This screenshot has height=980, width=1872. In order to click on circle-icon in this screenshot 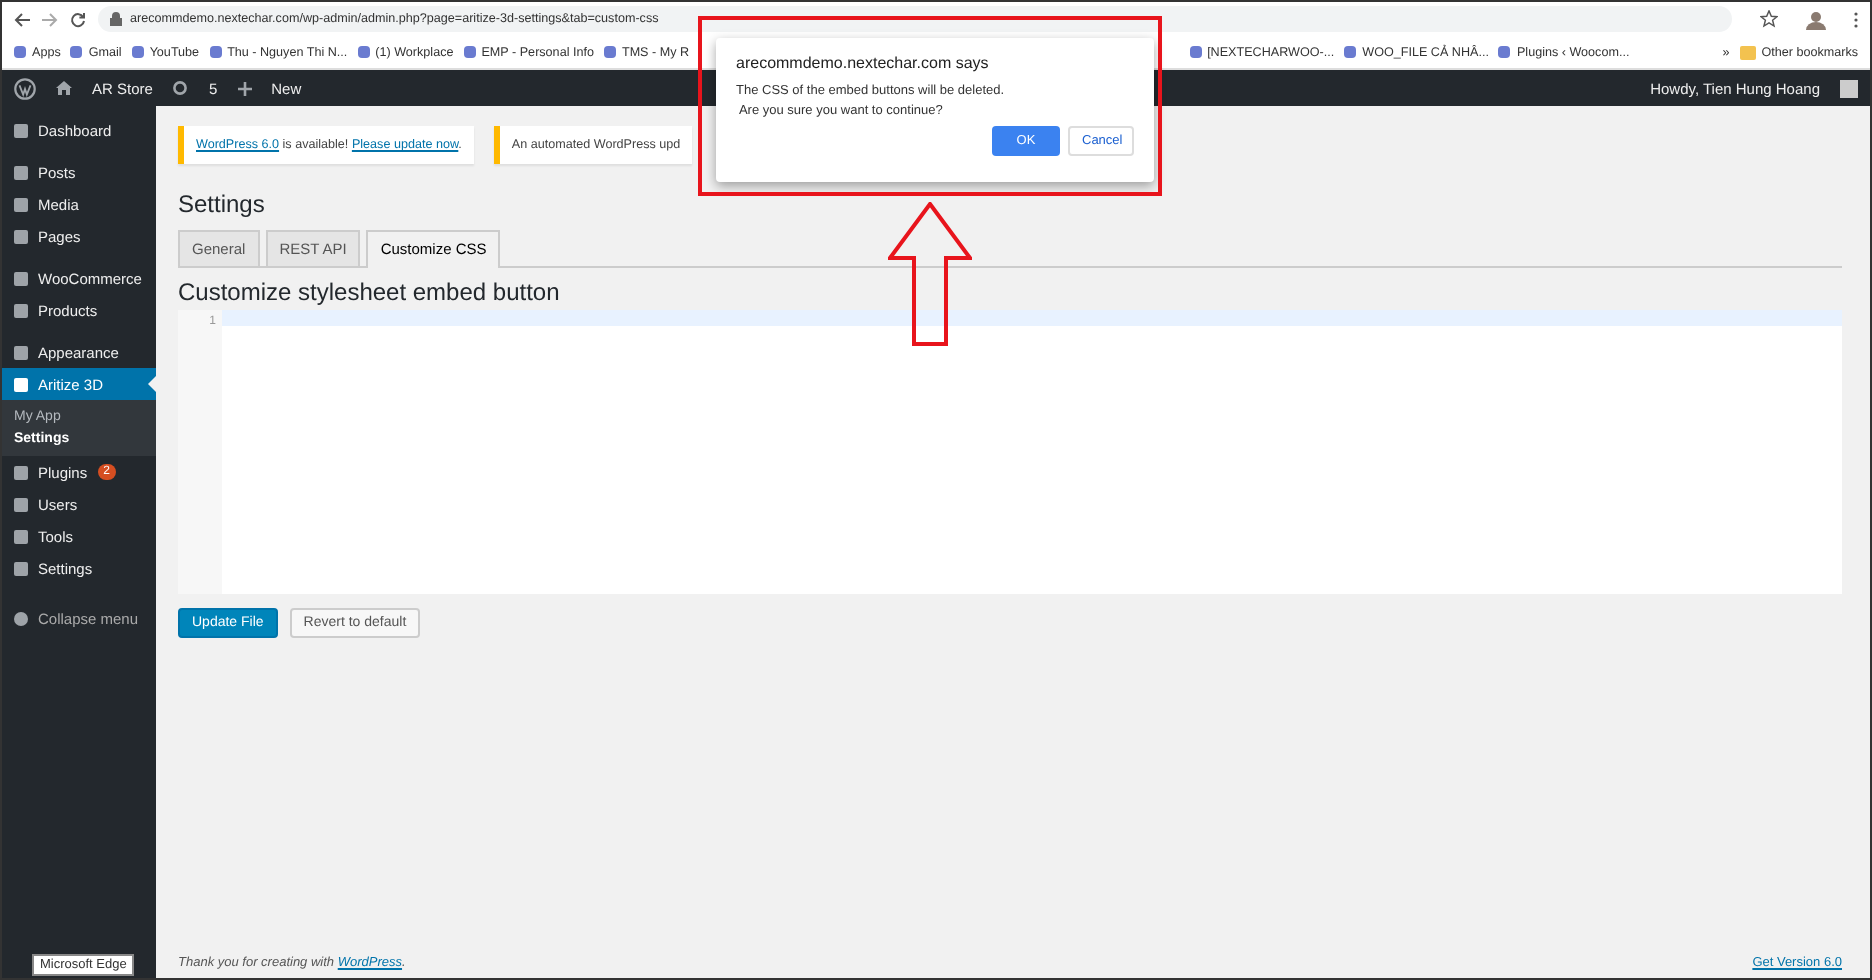, I will do `click(21, 618)`.